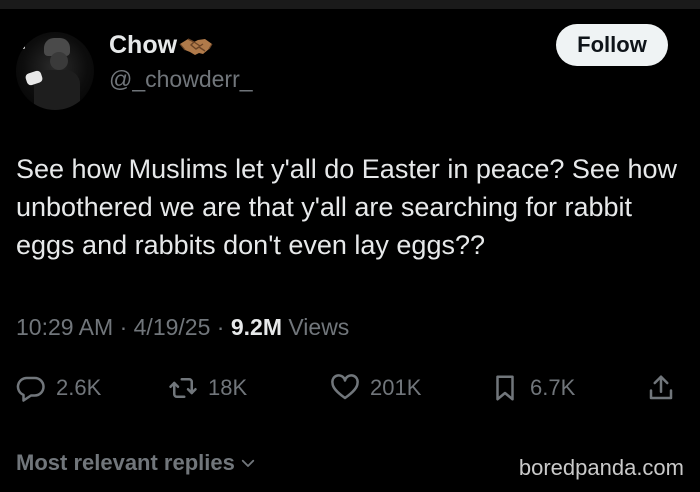 The image size is (700, 492). I want to click on tweet-date: 4/19/25, so click(172, 327).